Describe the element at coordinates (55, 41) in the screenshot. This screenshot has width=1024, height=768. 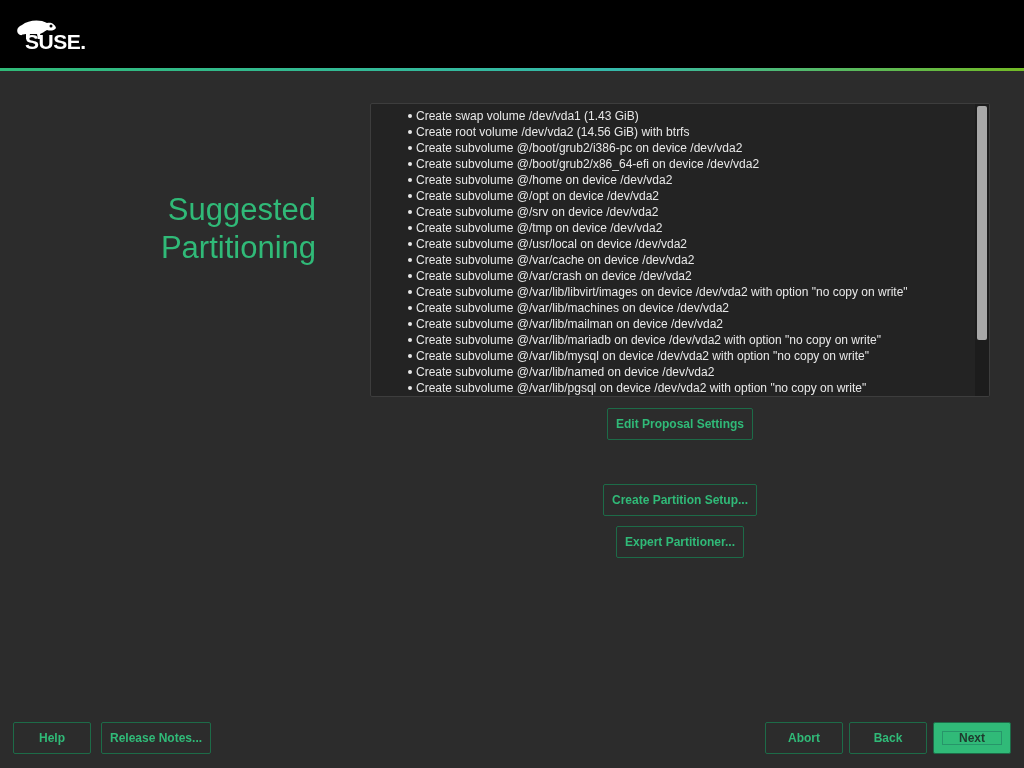
I see `logo-text: SUSE.` at that location.